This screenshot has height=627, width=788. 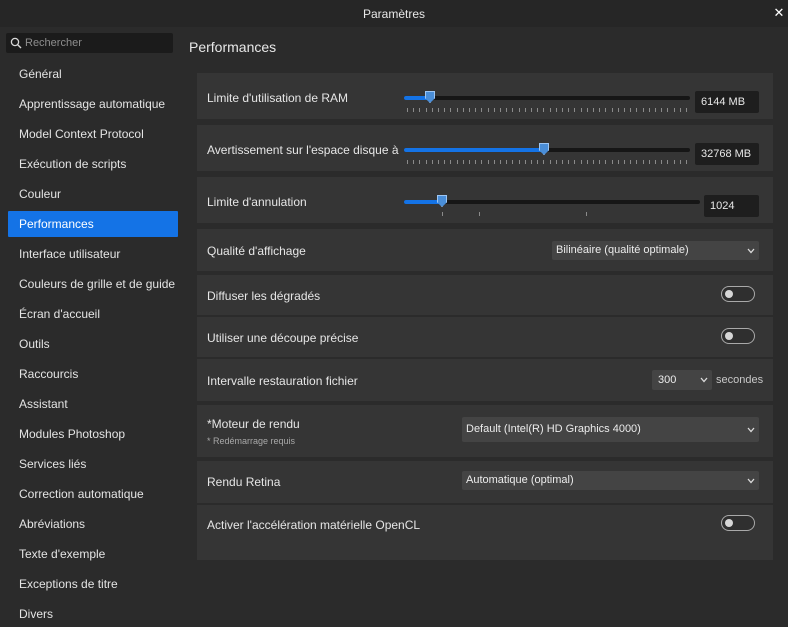 What do you see at coordinates (552, 214) in the screenshot?
I see `undo-limit-slider-ticks` at bounding box center [552, 214].